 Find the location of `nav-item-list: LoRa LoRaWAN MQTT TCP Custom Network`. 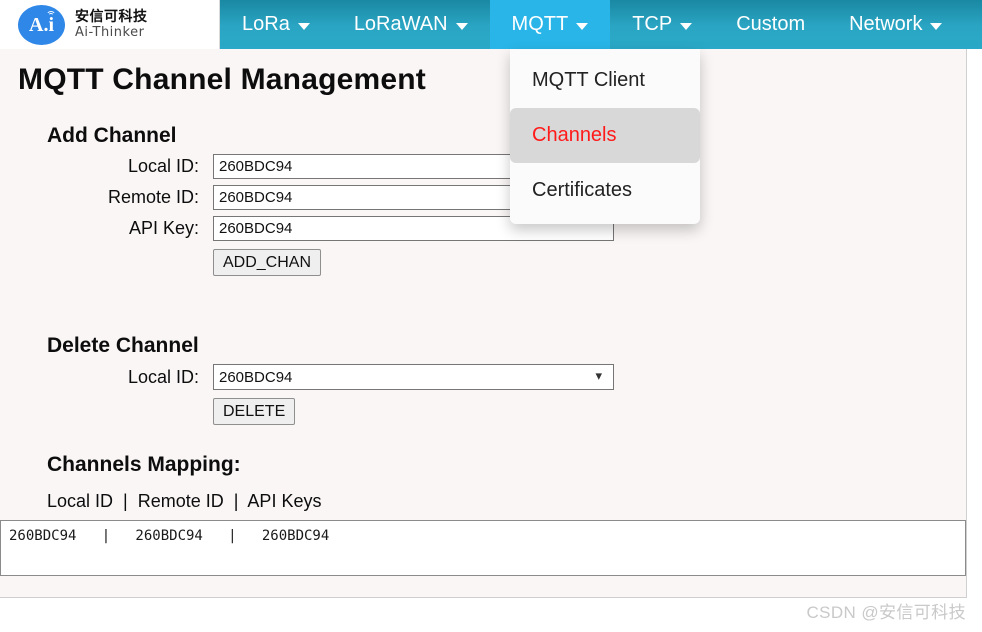

nav-item-list: LoRa LoRaWAN MQTT TCP Custom Network is located at coordinates (601, 24).